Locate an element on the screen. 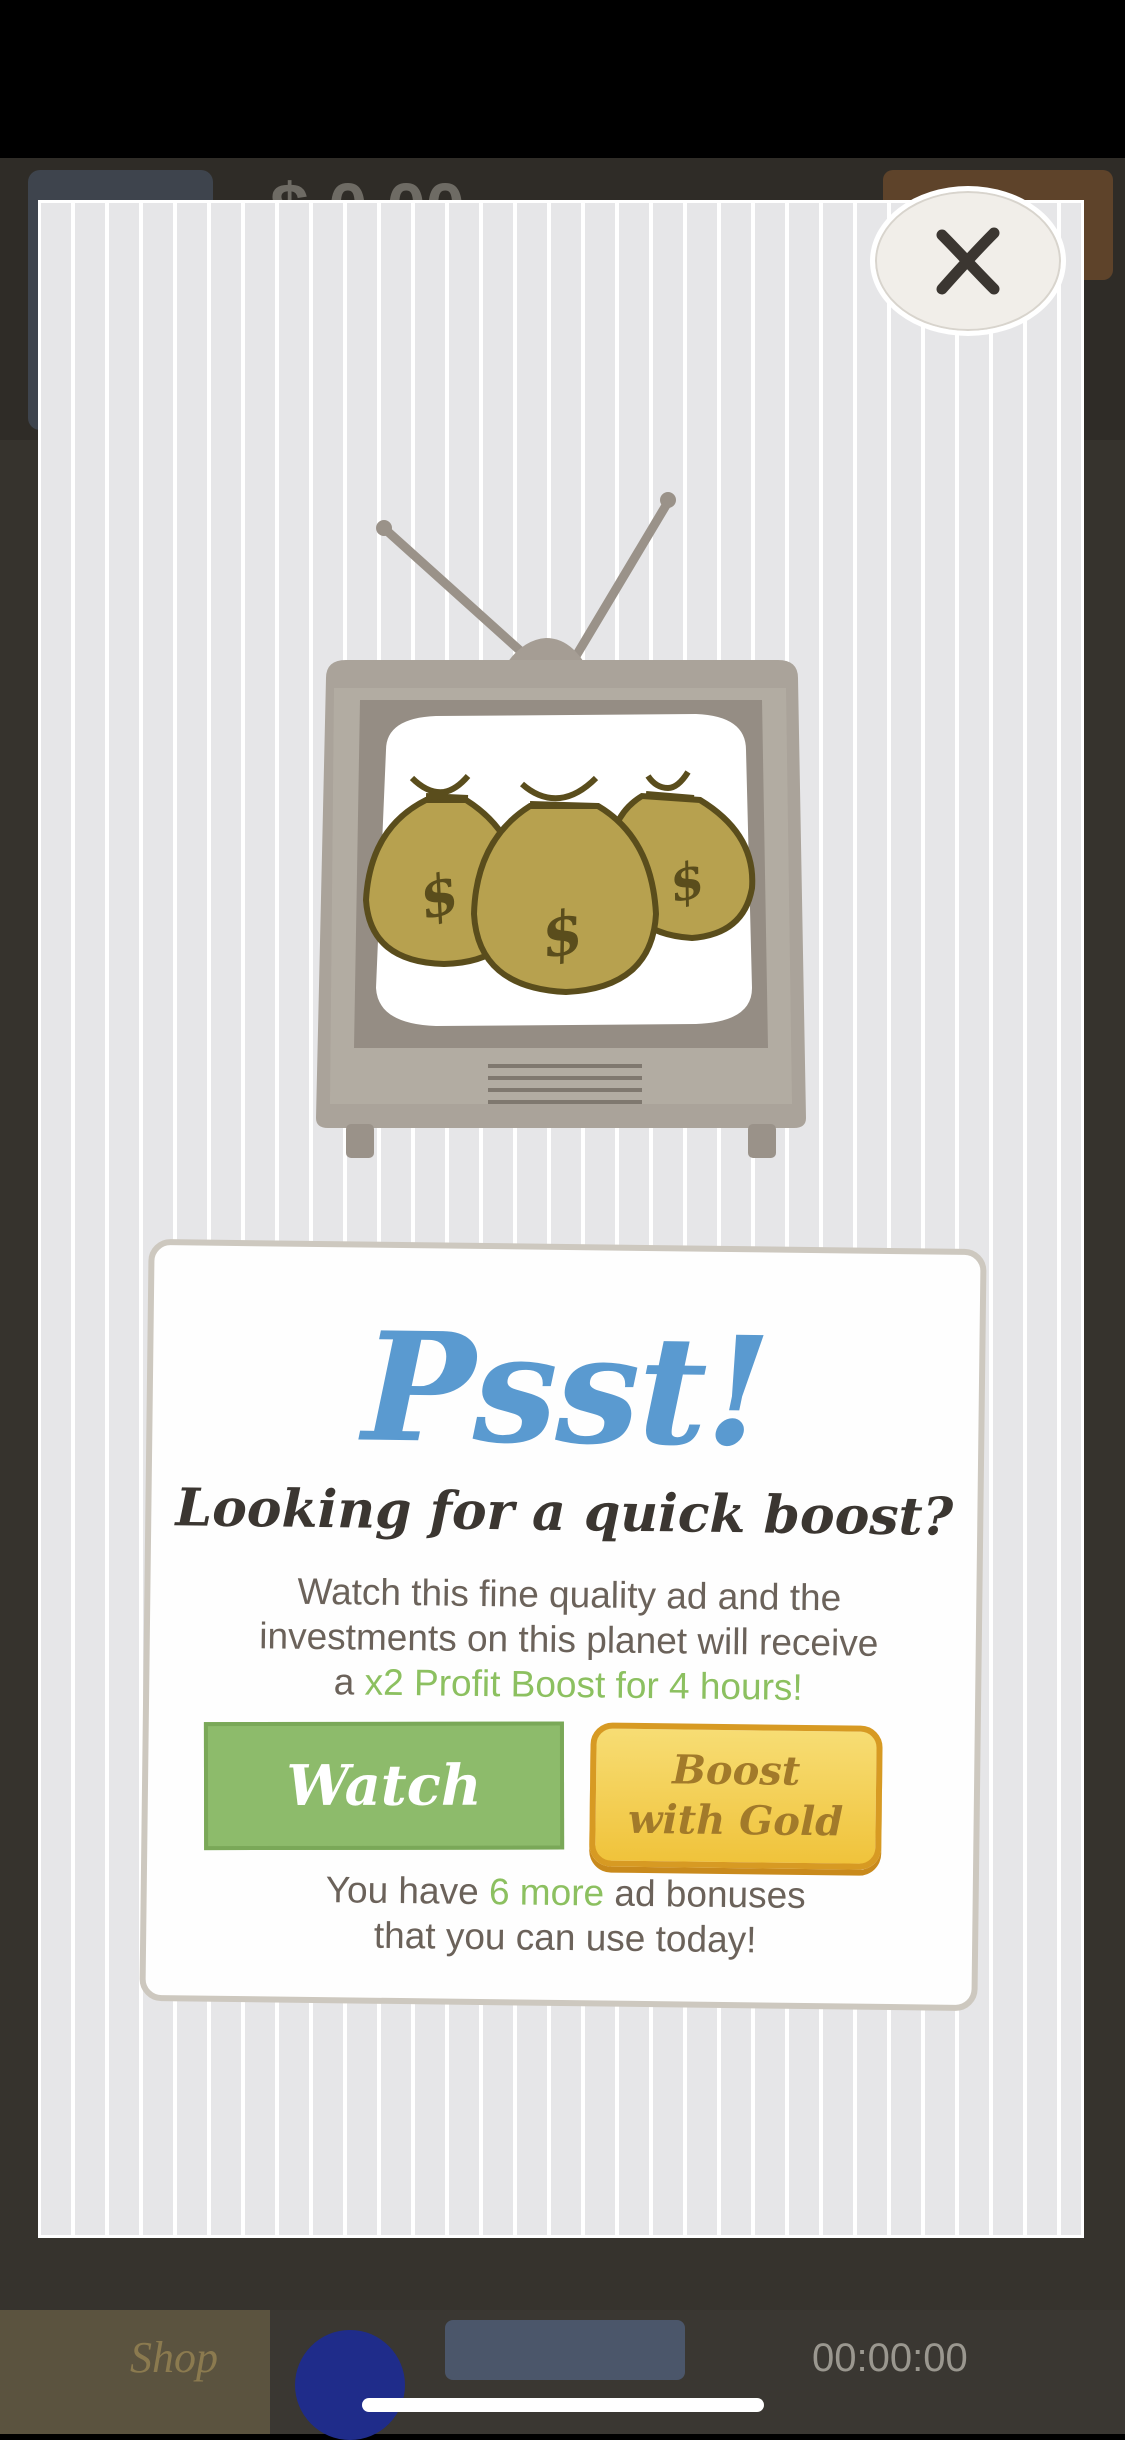  boost-with-gold-button: Boost with Gold is located at coordinates (736, 1796).